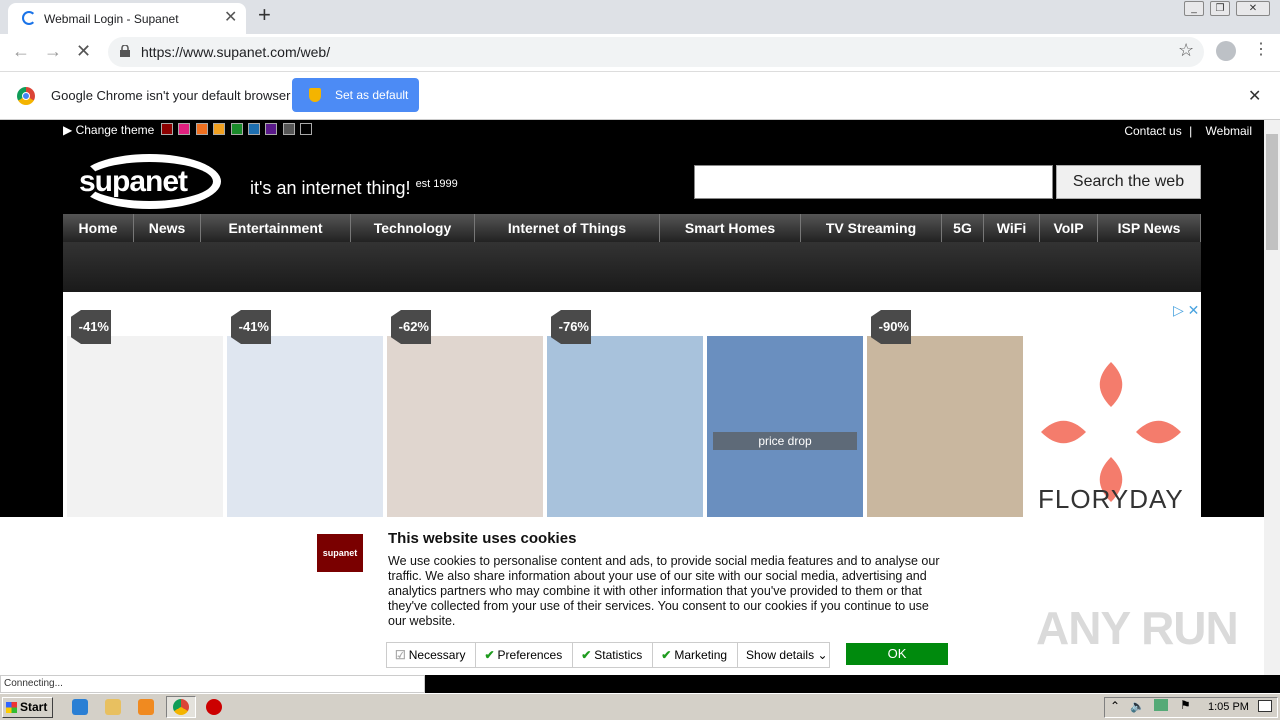  I want to click on minimize-button: _, so click(1194, 8).